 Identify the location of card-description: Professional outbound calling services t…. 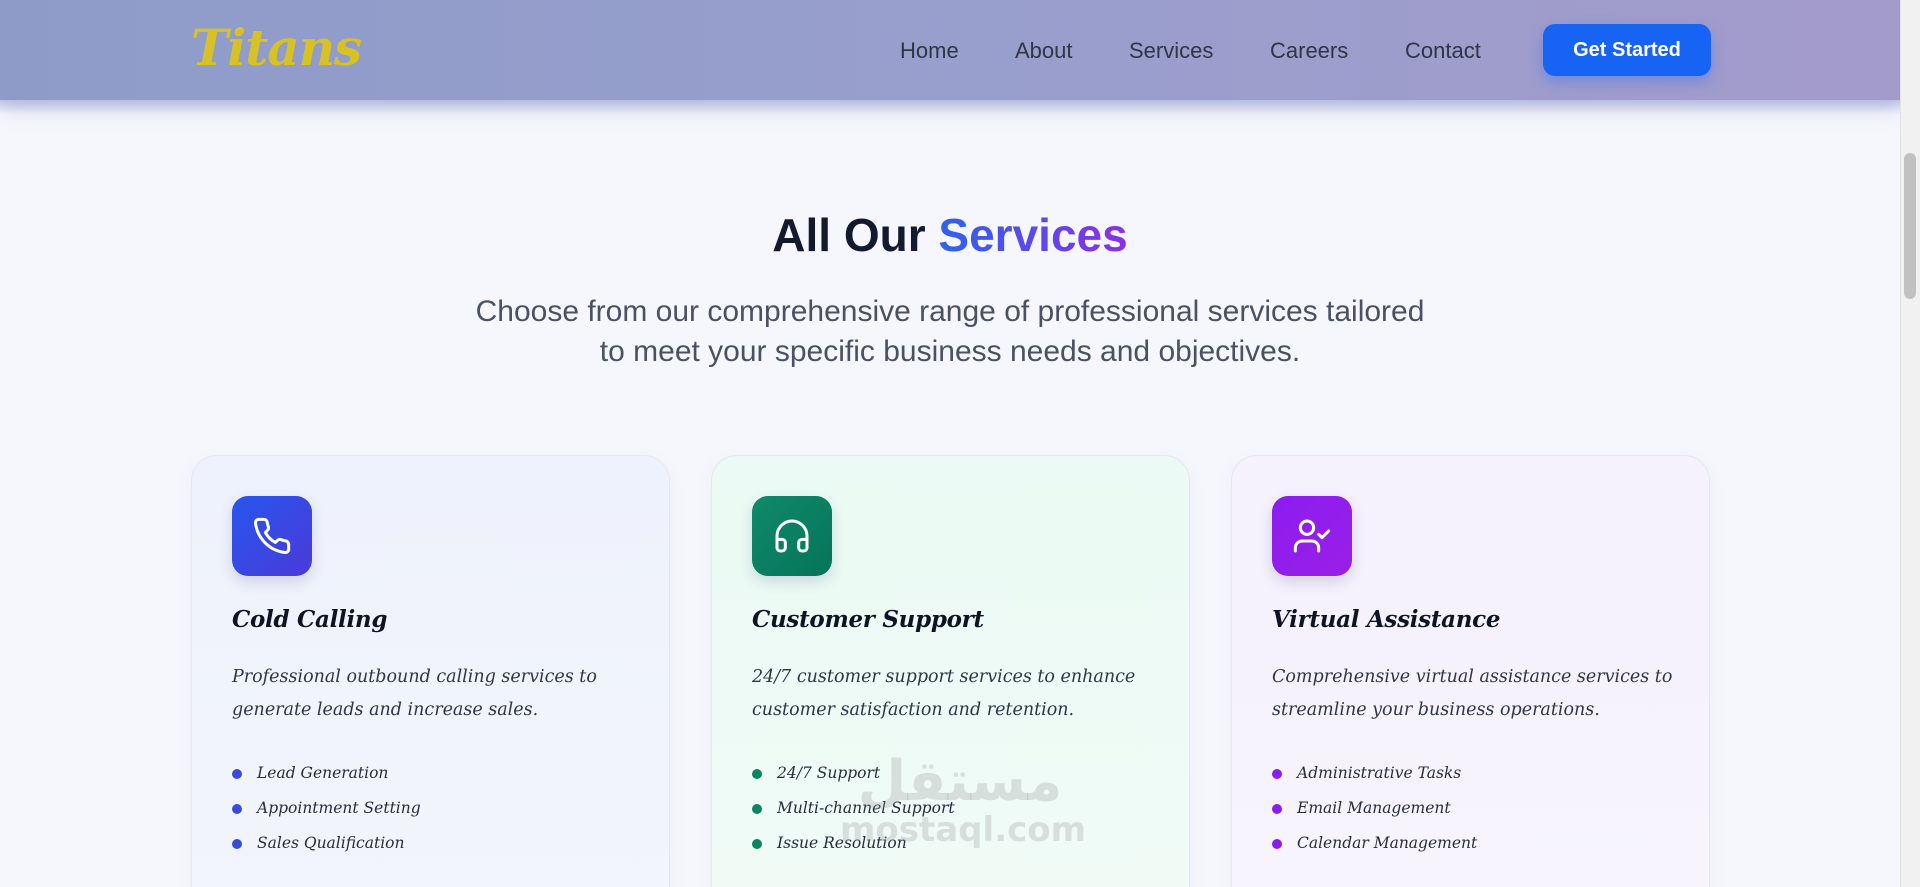
(414, 693).